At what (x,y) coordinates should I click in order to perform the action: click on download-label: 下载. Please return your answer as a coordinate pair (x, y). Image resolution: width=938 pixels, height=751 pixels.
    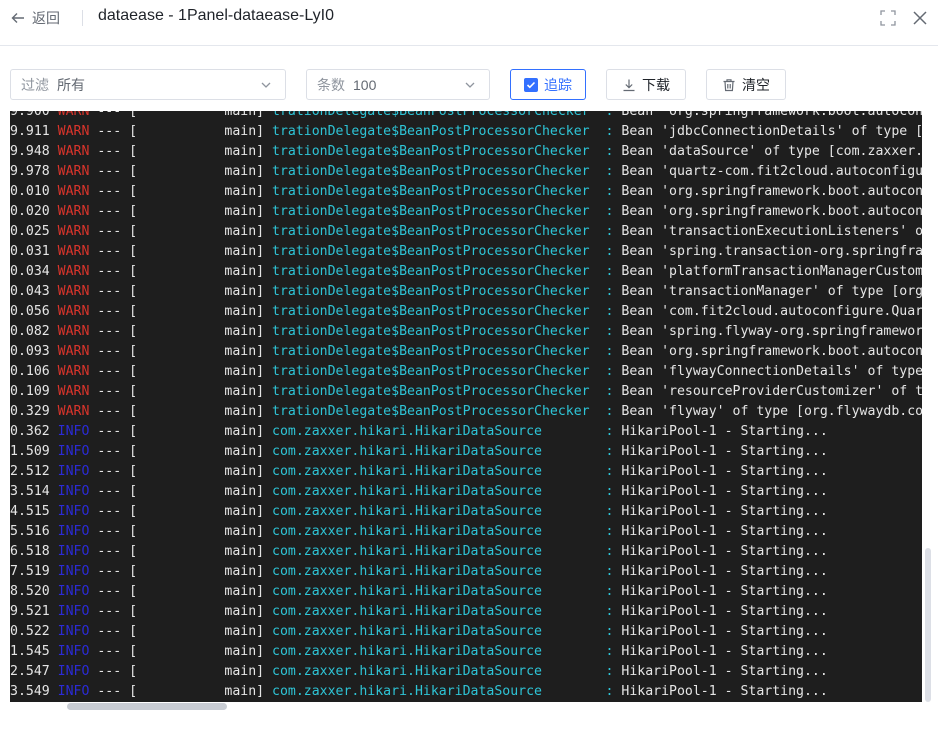
    Looking at the image, I should click on (656, 84).